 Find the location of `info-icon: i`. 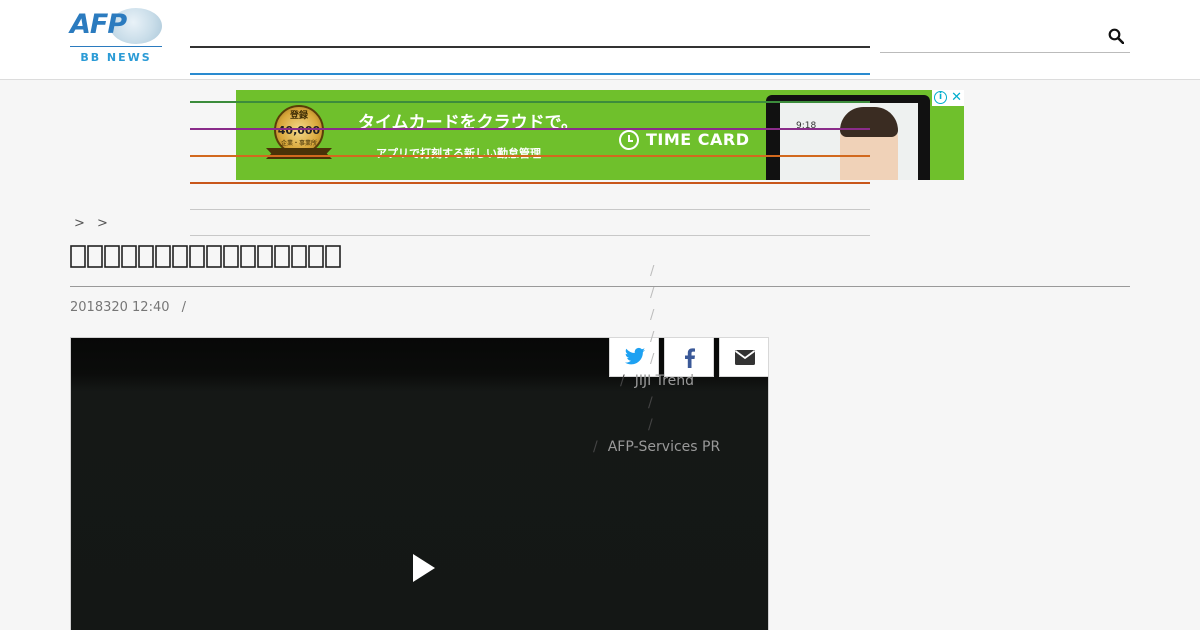

info-icon: i is located at coordinates (940, 97).